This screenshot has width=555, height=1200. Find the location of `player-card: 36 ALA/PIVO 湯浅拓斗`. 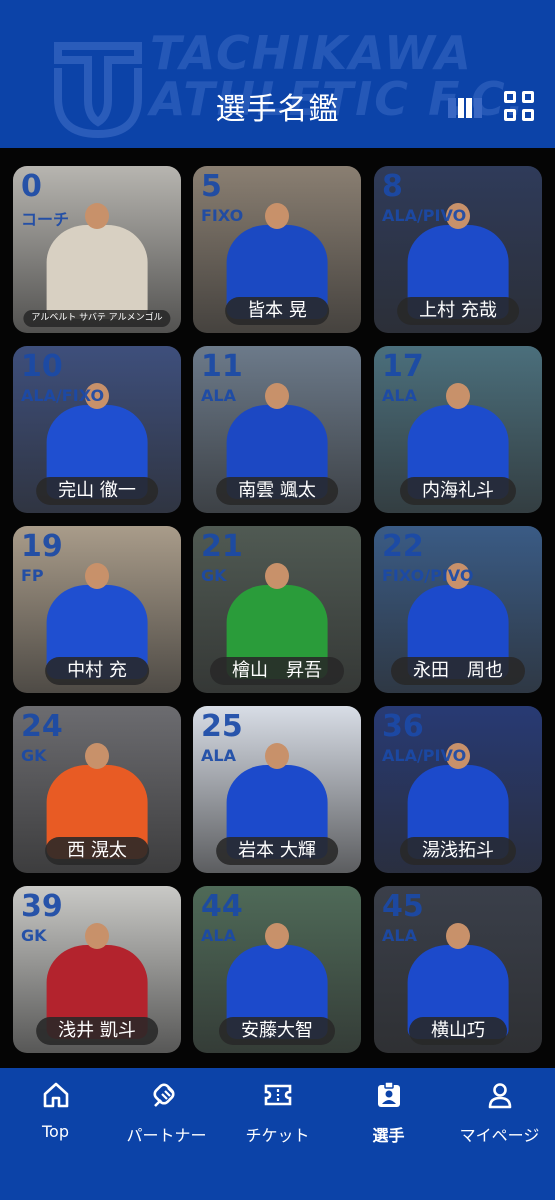

player-card: 36 ALA/PIVO 湯浅拓斗 is located at coordinates (458, 789).